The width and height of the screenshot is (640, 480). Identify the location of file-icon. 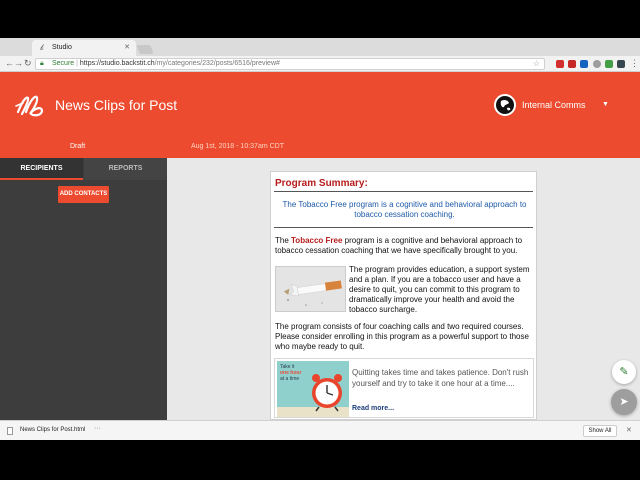
(10, 431).